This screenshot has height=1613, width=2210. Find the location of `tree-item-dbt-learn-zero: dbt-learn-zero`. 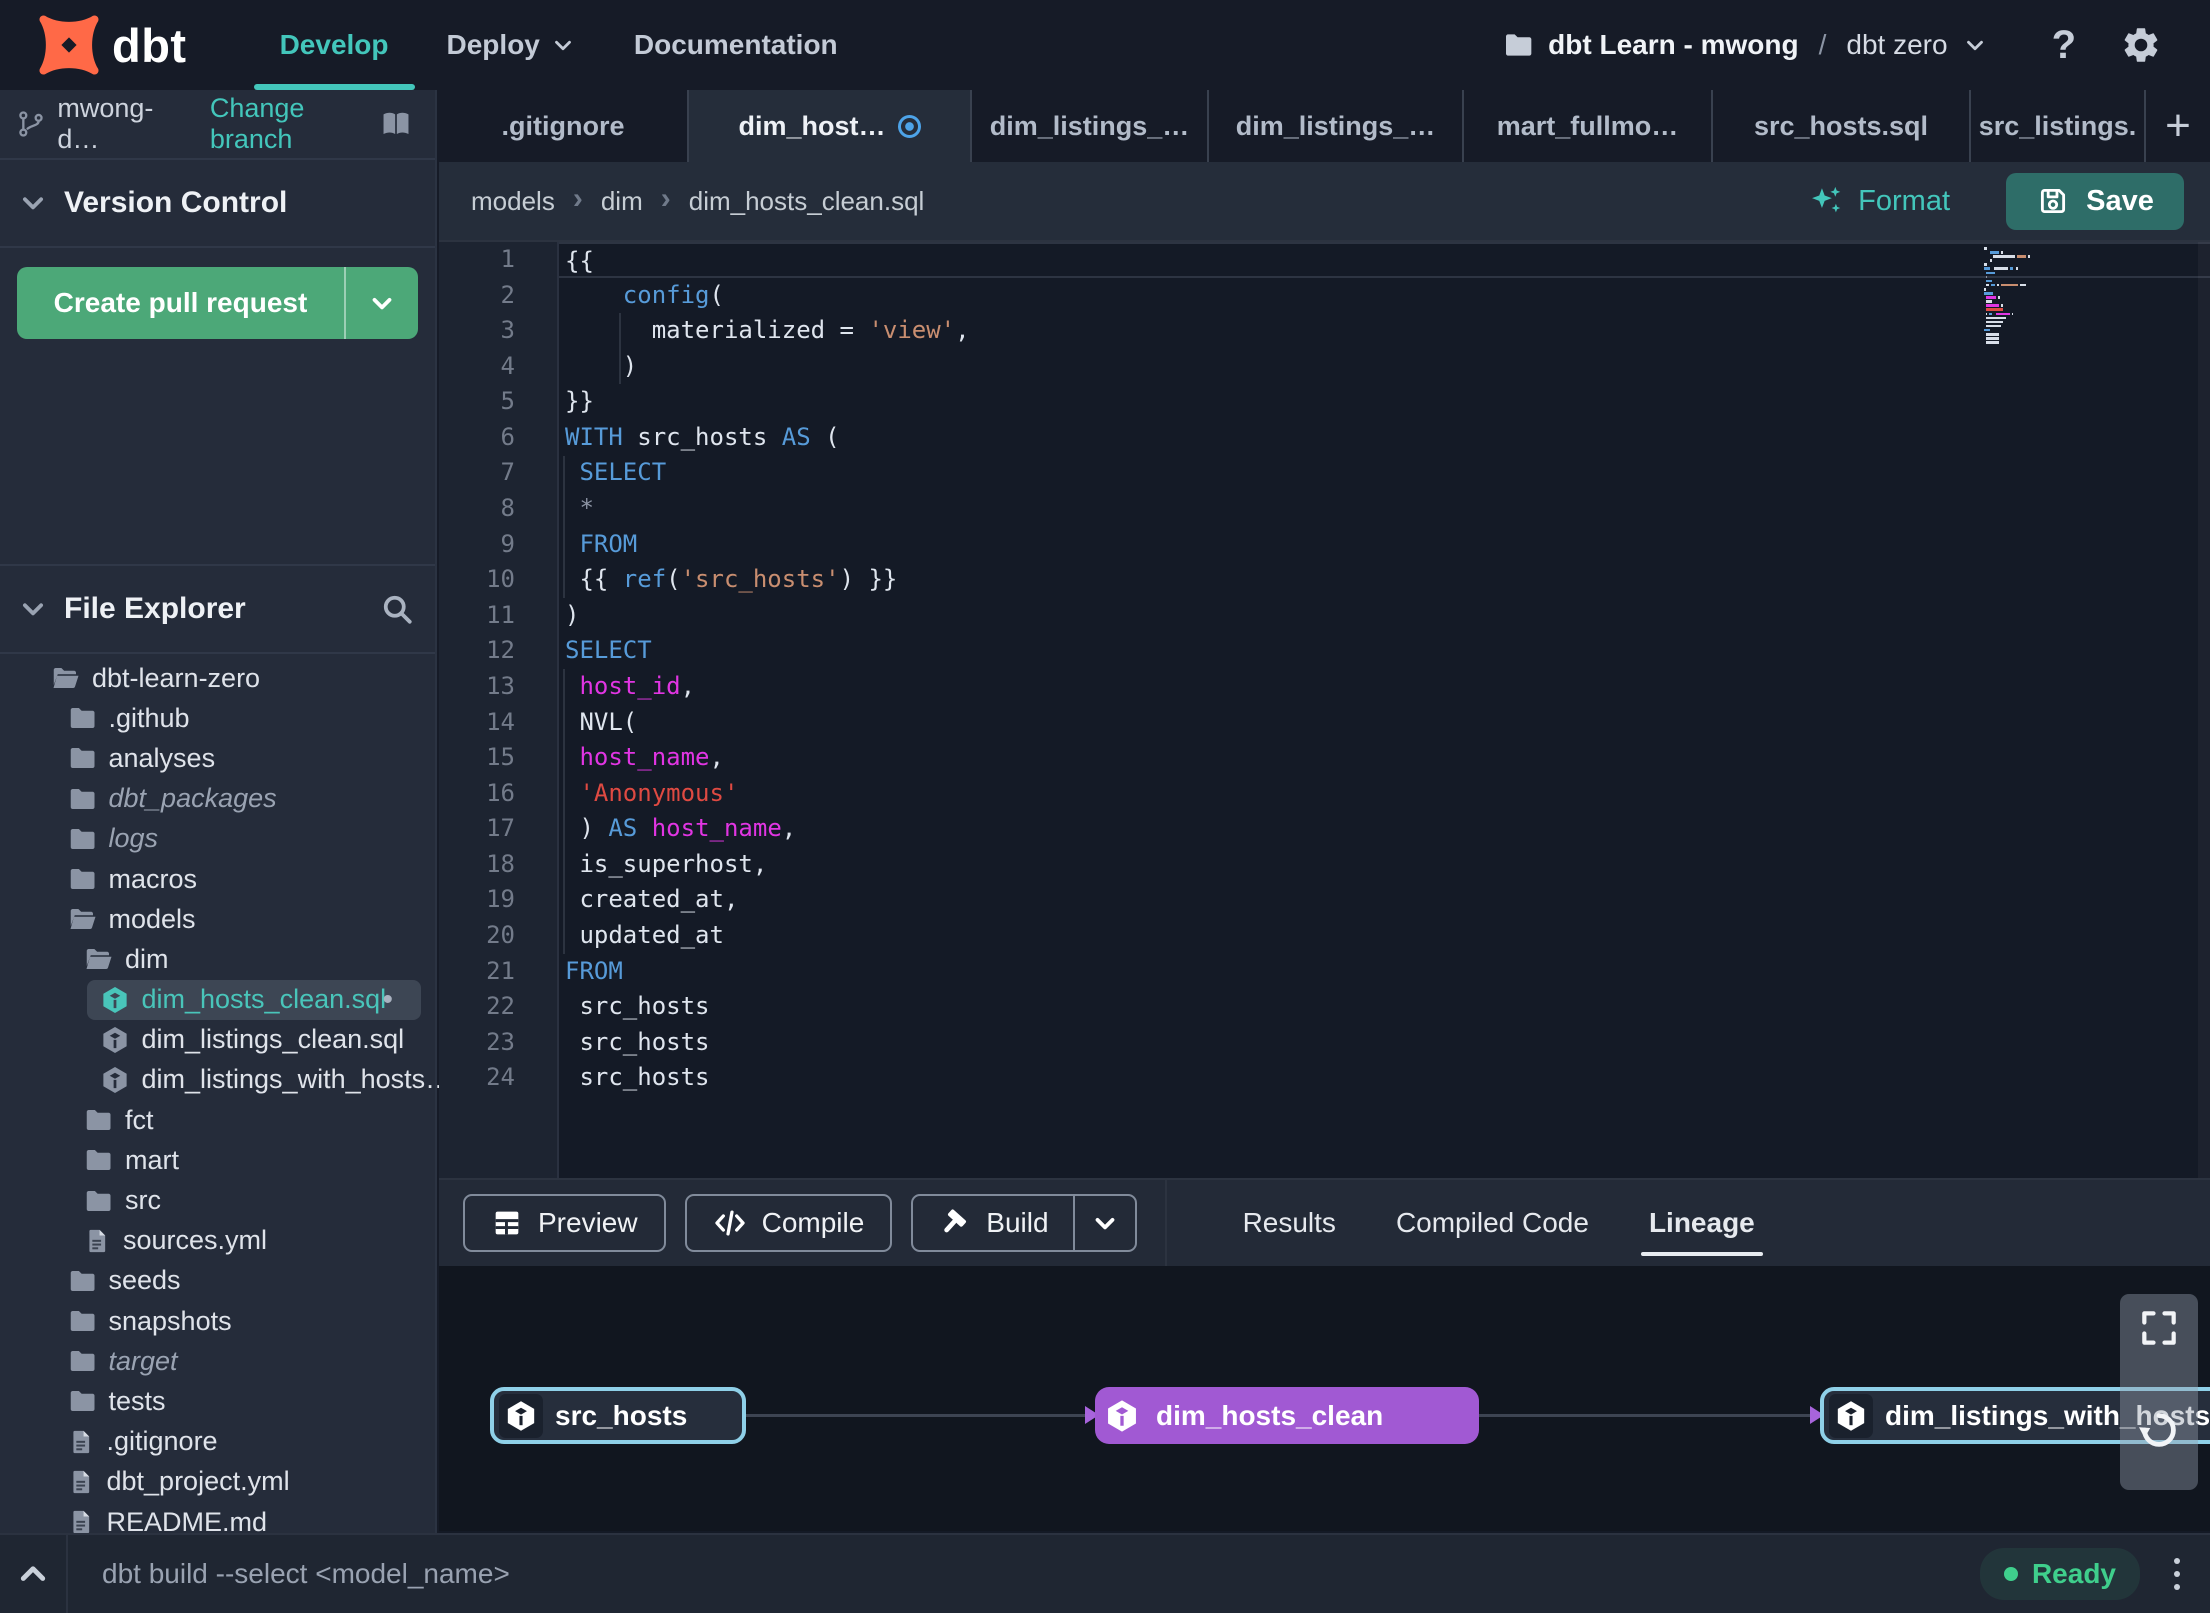

tree-item-dbt-learn-zero: dbt-learn-zero is located at coordinates (229, 678).